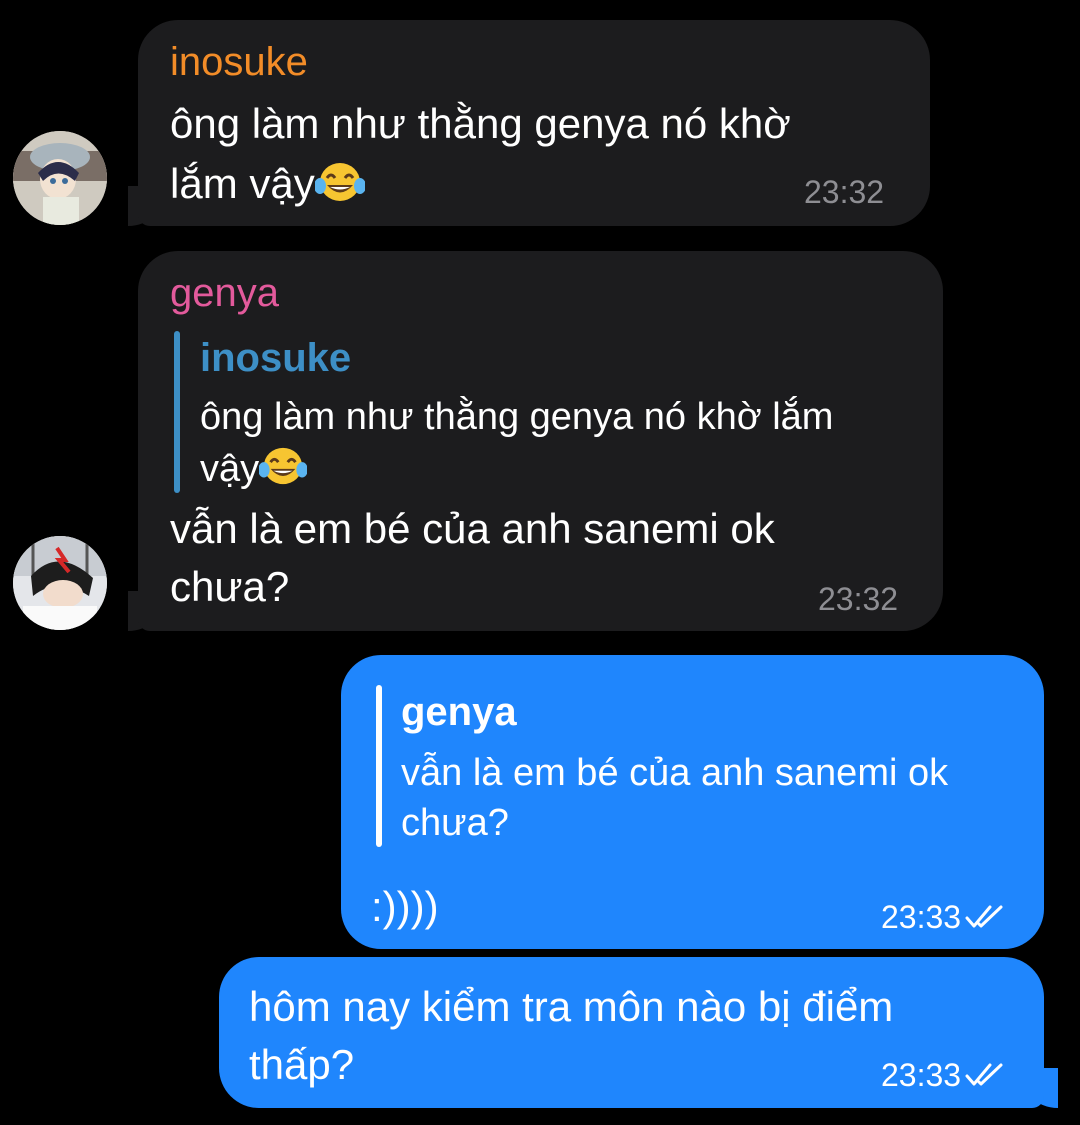 The width and height of the screenshot is (1080, 1125). What do you see at coordinates (276, 358) in the screenshot?
I see `reply-sender-name: inosuke` at bounding box center [276, 358].